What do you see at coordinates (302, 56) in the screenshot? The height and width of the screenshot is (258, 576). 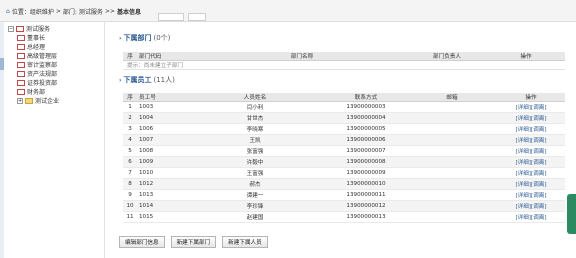 I see `col-header: 部门名称` at bounding box center [302, 56].